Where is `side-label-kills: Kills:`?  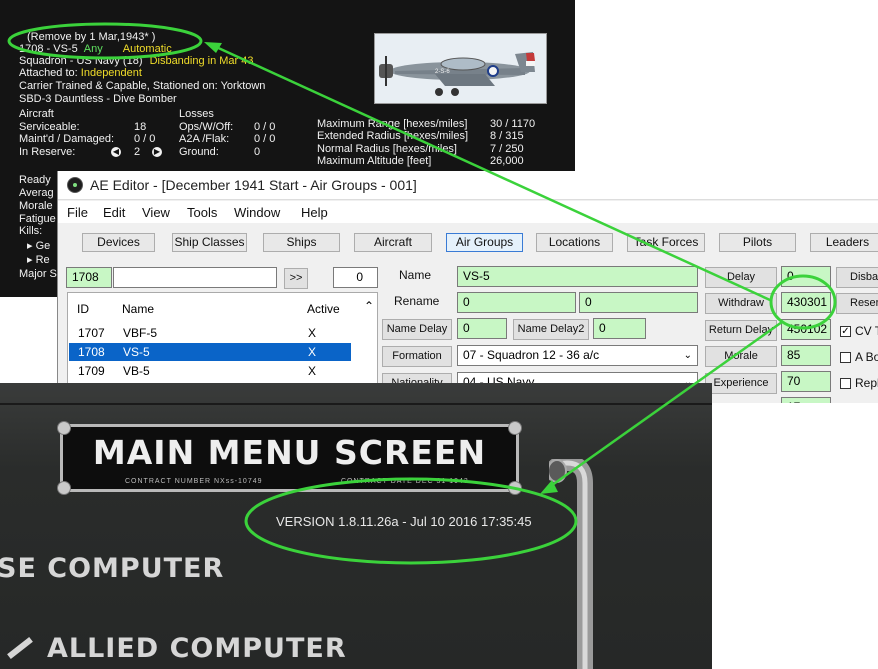
side-label-kills: Kills: is located at coordinates (31, 231).